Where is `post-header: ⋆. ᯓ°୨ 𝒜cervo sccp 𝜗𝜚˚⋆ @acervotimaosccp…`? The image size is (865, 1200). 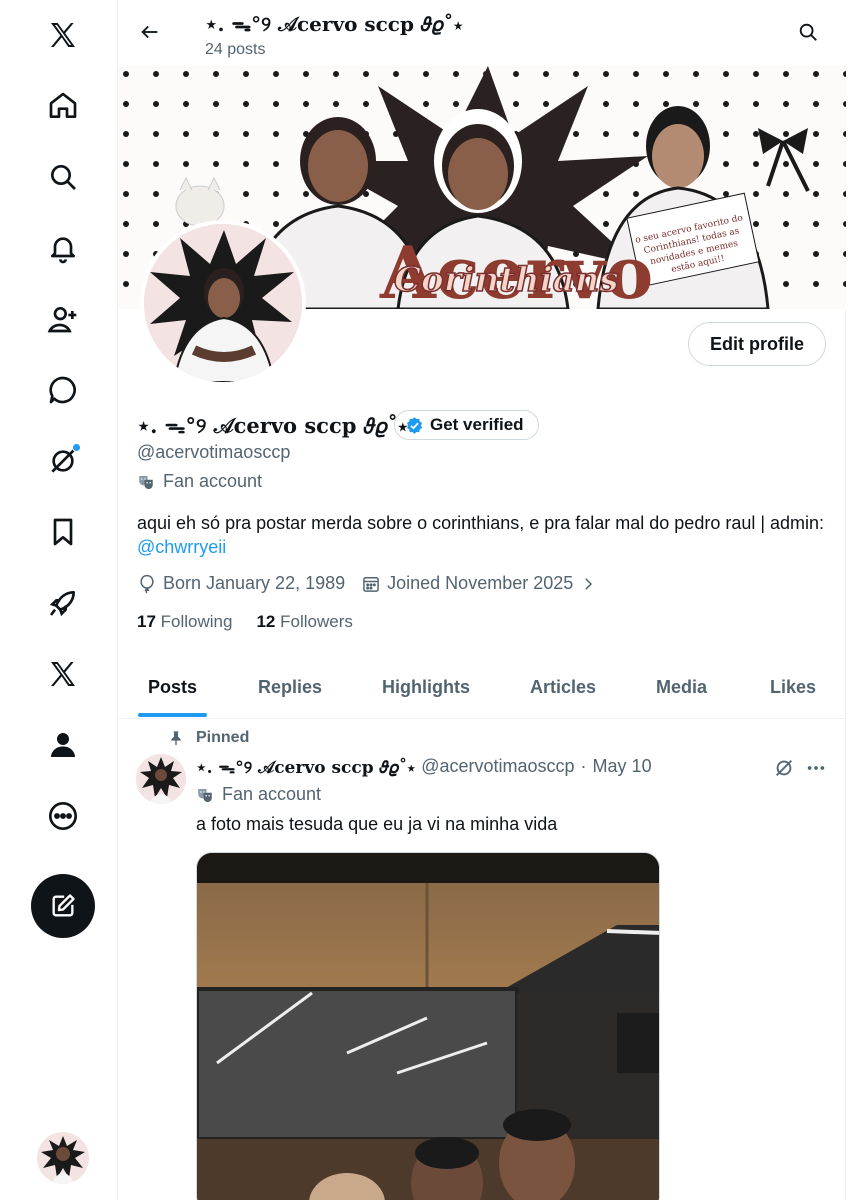 post-header: ⋆. ᯓ°୨ 𝒜cervo sccp 𝜗𝜚˚⋆ @acervotimaosccp… is located at coordinates (424, 766).